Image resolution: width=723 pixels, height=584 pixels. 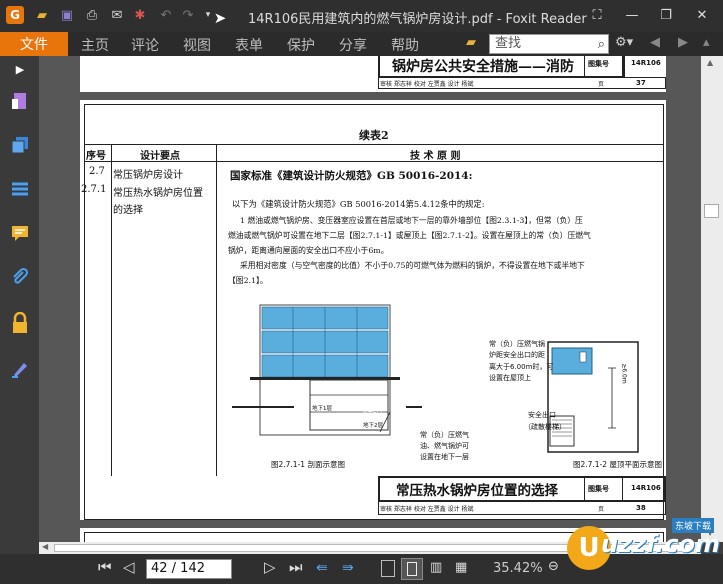 I want to click on page-number-input: 42 / 142, so click(x=189, y=569).